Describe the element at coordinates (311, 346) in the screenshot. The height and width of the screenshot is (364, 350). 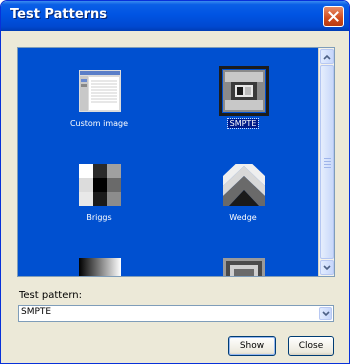
I see `close-button: Close` at that location.